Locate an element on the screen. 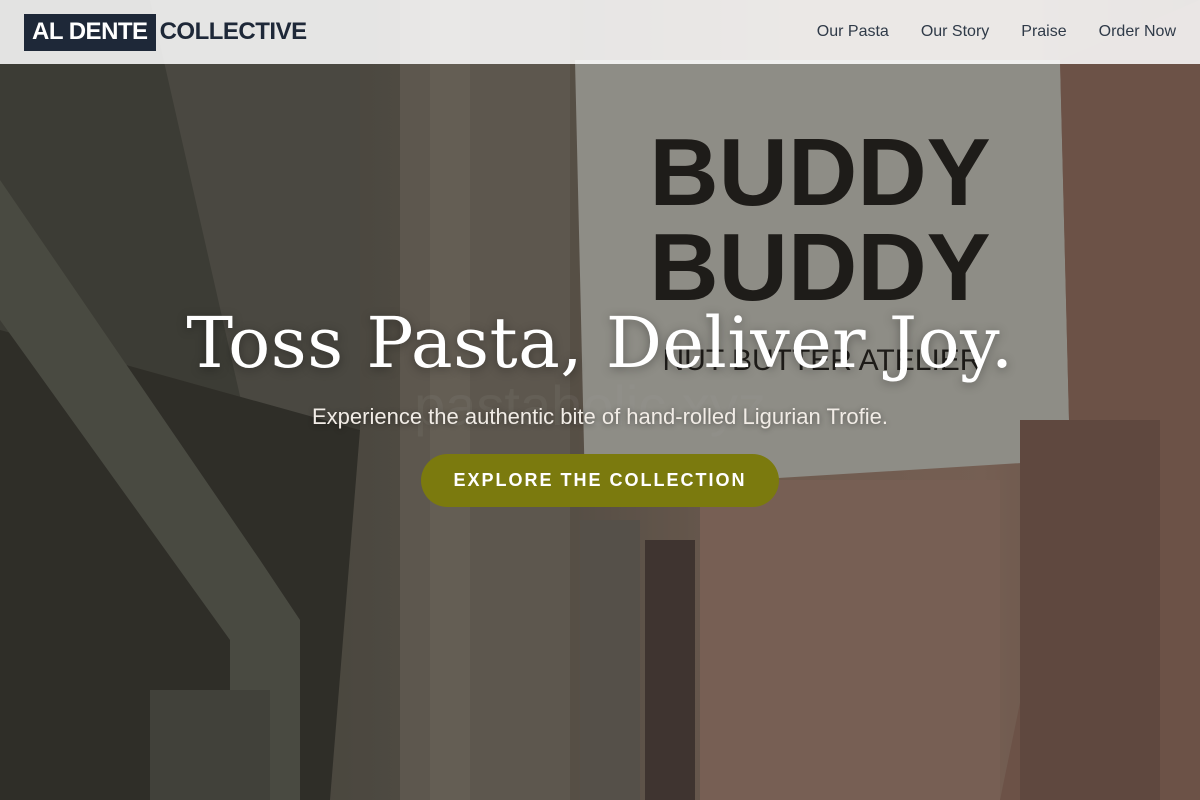  nav-link-praise: Praise is located at coordinates (1043, 32).